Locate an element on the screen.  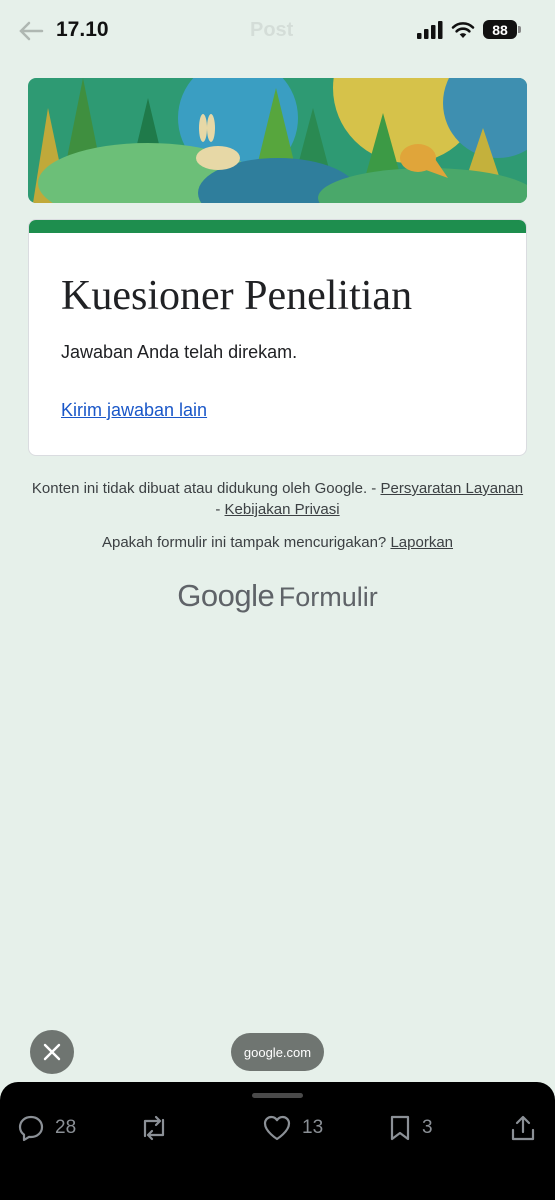
status-bar: Post 17.10 88 is located at coordinates (277, 31).